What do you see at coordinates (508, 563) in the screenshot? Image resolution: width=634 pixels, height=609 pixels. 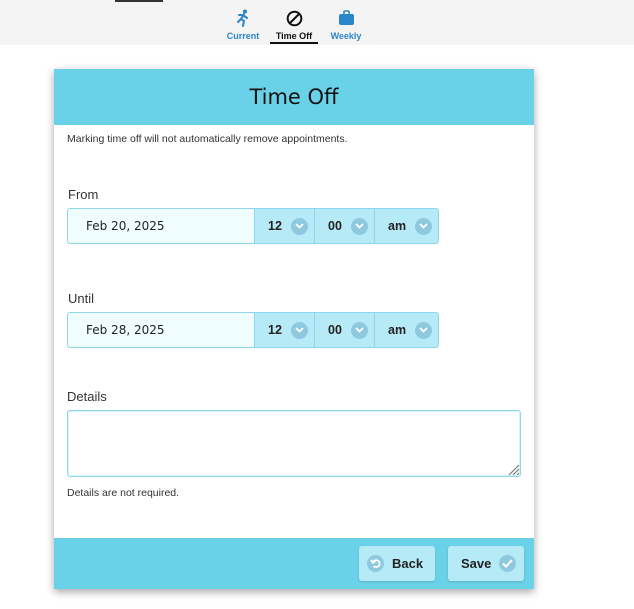 I see `checkmark-icon` at bounding box center [508, 563].